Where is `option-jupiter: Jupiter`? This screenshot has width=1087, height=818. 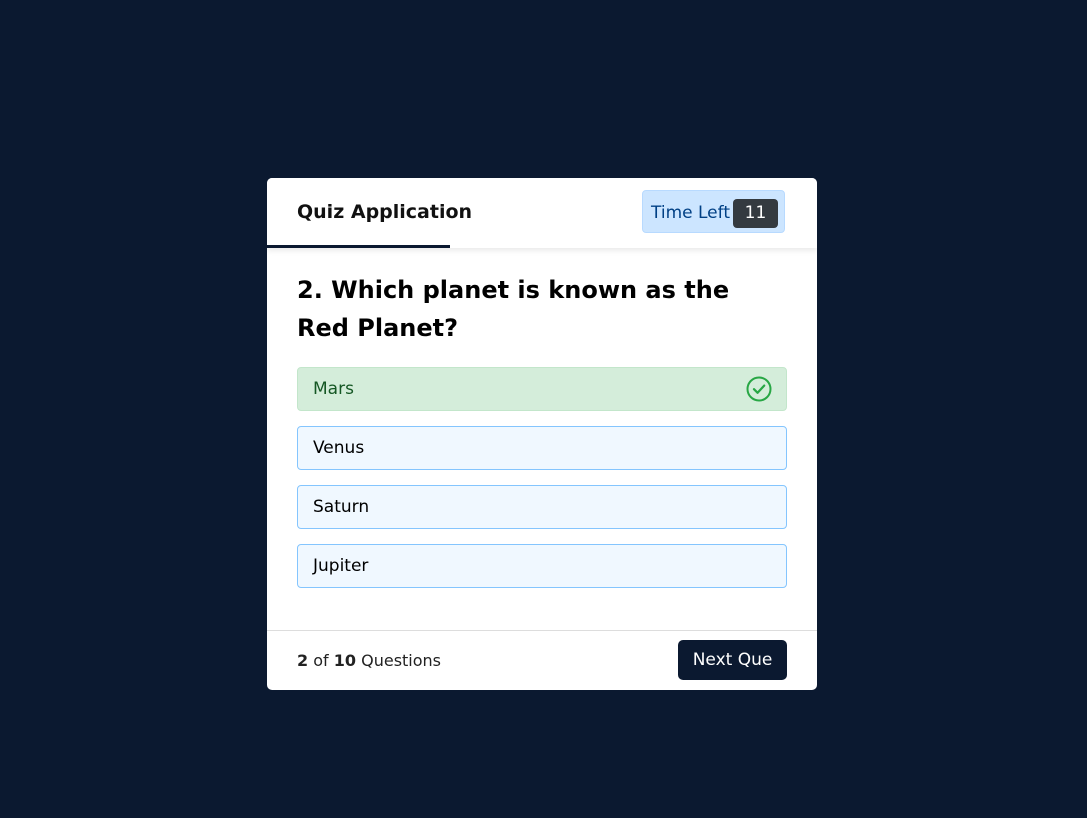 option-jupiter: Jupiter is located at coordinates (542, 566).